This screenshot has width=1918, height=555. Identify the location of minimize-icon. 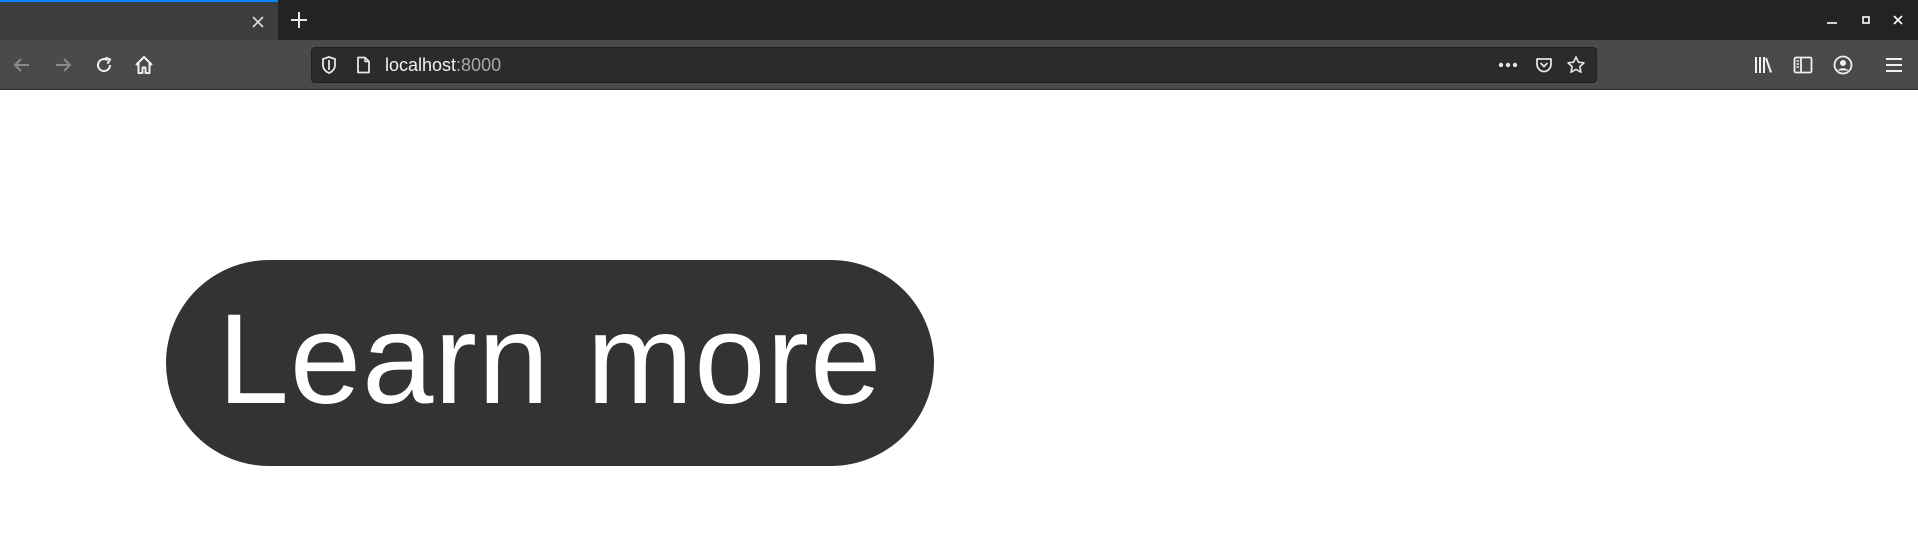
(1832, 20).